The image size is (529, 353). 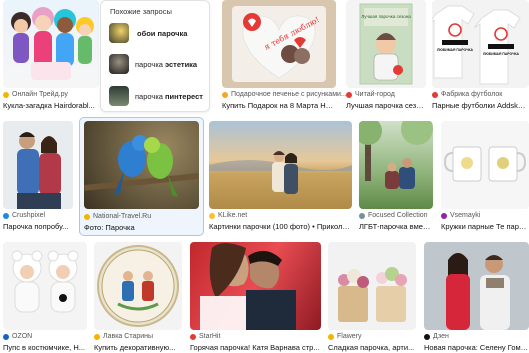 I want to click on image-source: Flawery, so click(x=345, y=336).